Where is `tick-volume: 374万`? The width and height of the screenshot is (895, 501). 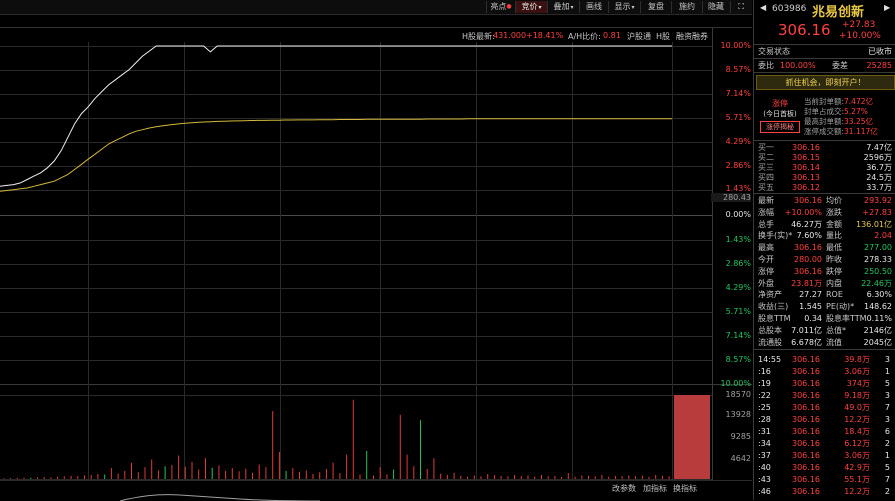 tick-volume: 374万 is located at coordinates (858, 383).